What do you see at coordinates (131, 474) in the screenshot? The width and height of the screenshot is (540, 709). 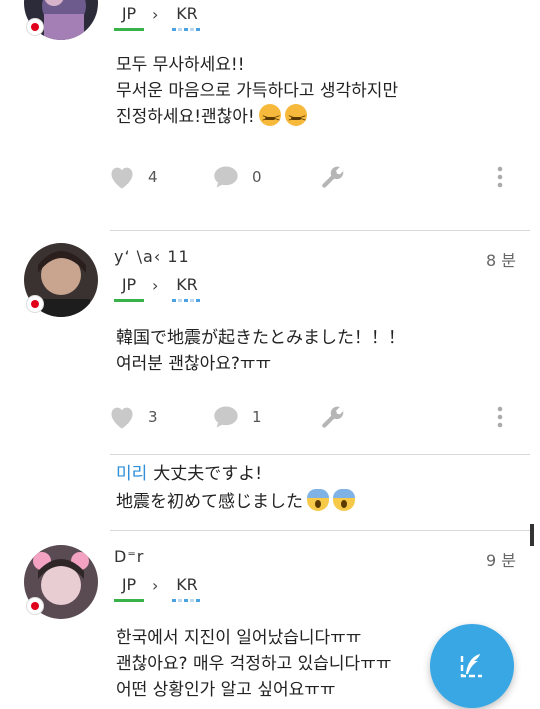 I see `reply-username: 미리` at bounding box center [131, 474].